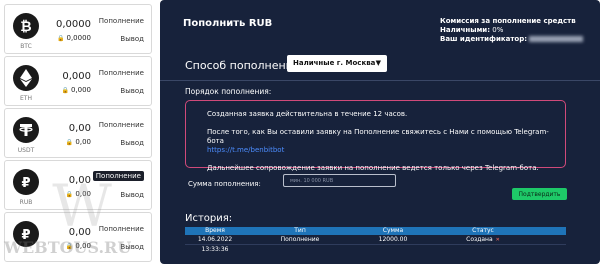 The image size is (600, 264). I want to click on close-icon: ✕, so click(498, 240).